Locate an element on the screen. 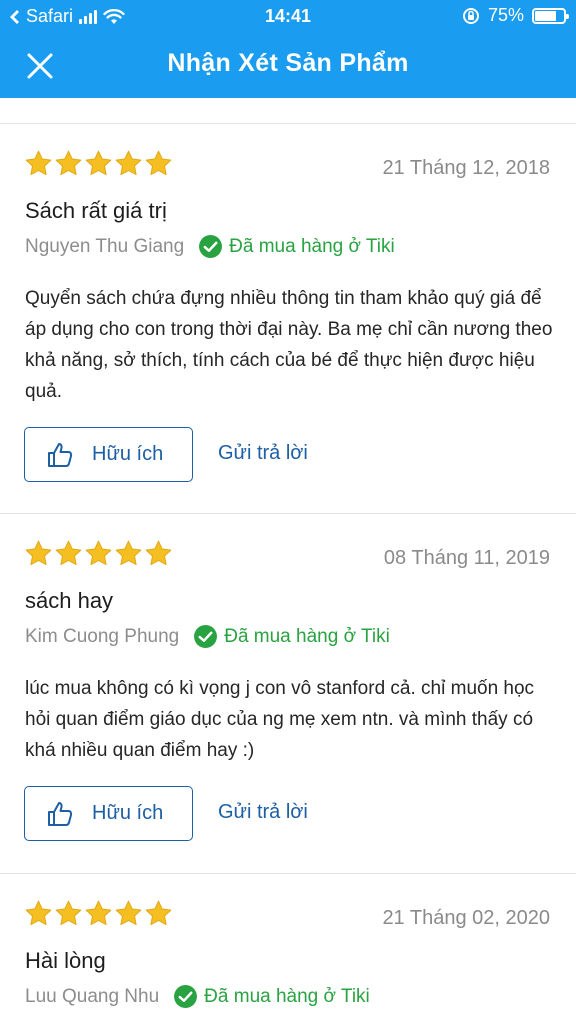 Image resolution: width=576 pixels, height=1024 pixels. status-bar: Safari 14:41 75% is located at coordinates (288, 16).